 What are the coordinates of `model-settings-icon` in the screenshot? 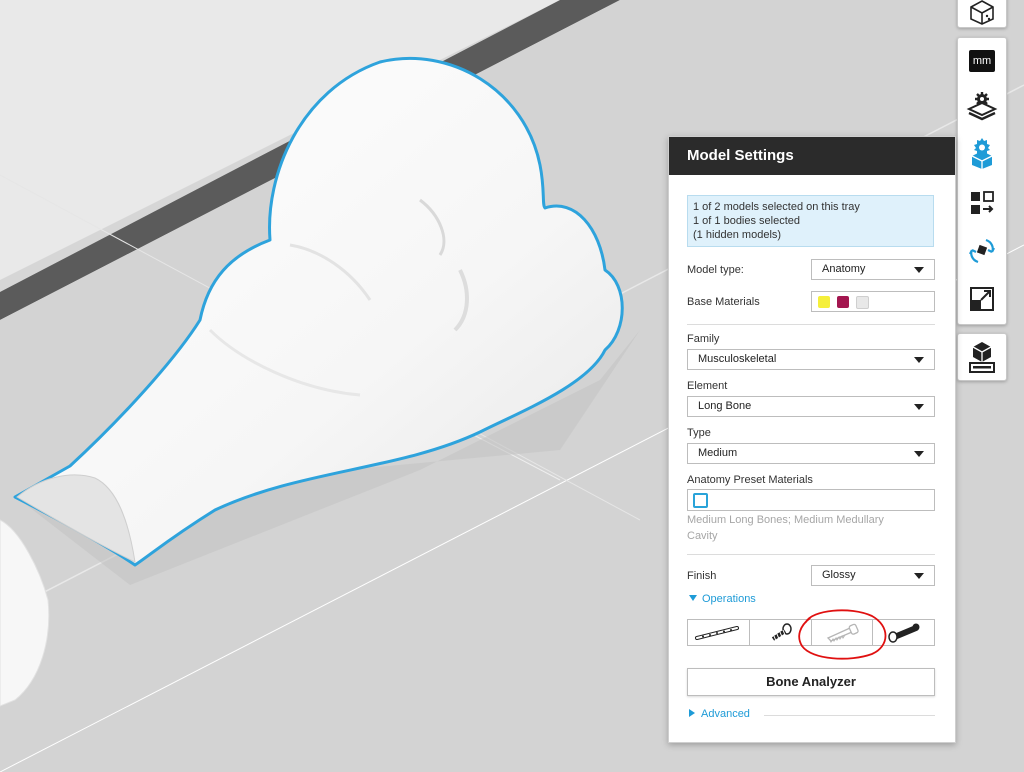 It's located at (982, 153).